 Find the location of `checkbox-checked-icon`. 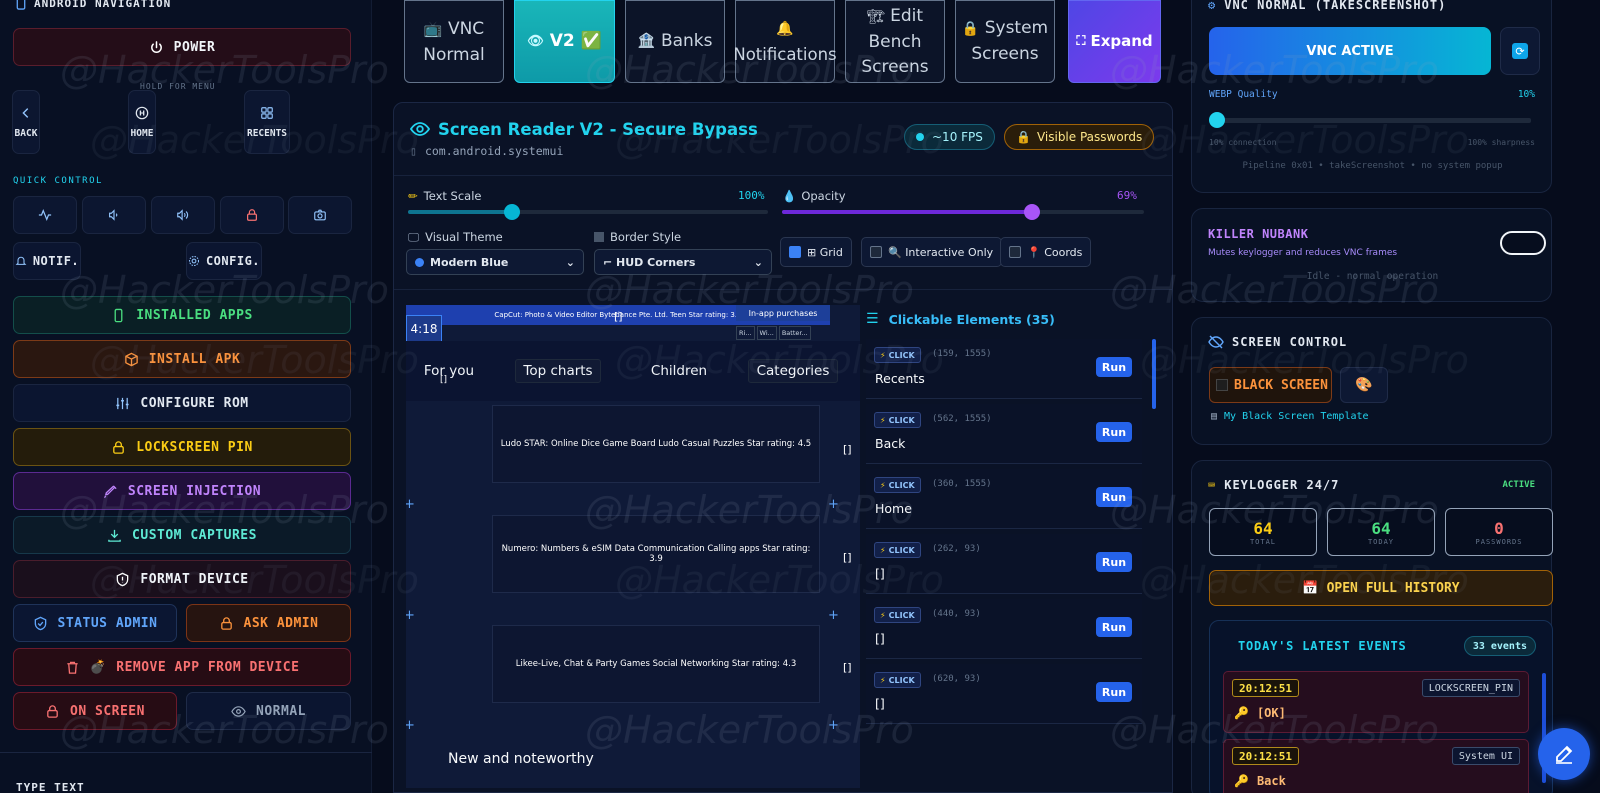

checkbox-checked-icon is located at coordinates (795, 252).